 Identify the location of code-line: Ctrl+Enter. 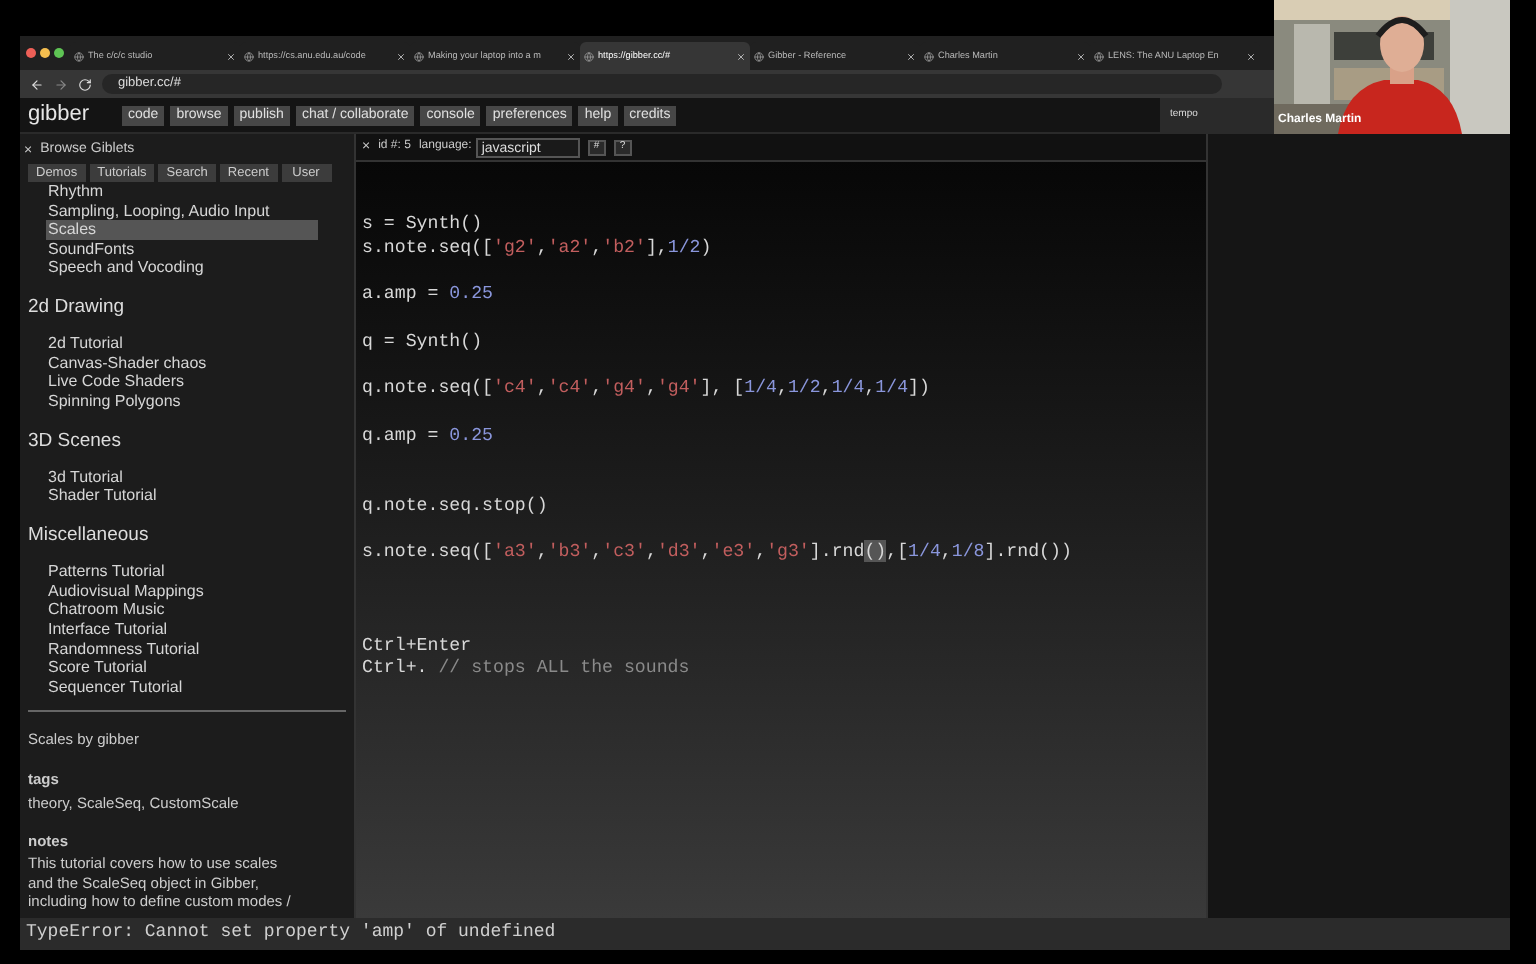
(418, 645).